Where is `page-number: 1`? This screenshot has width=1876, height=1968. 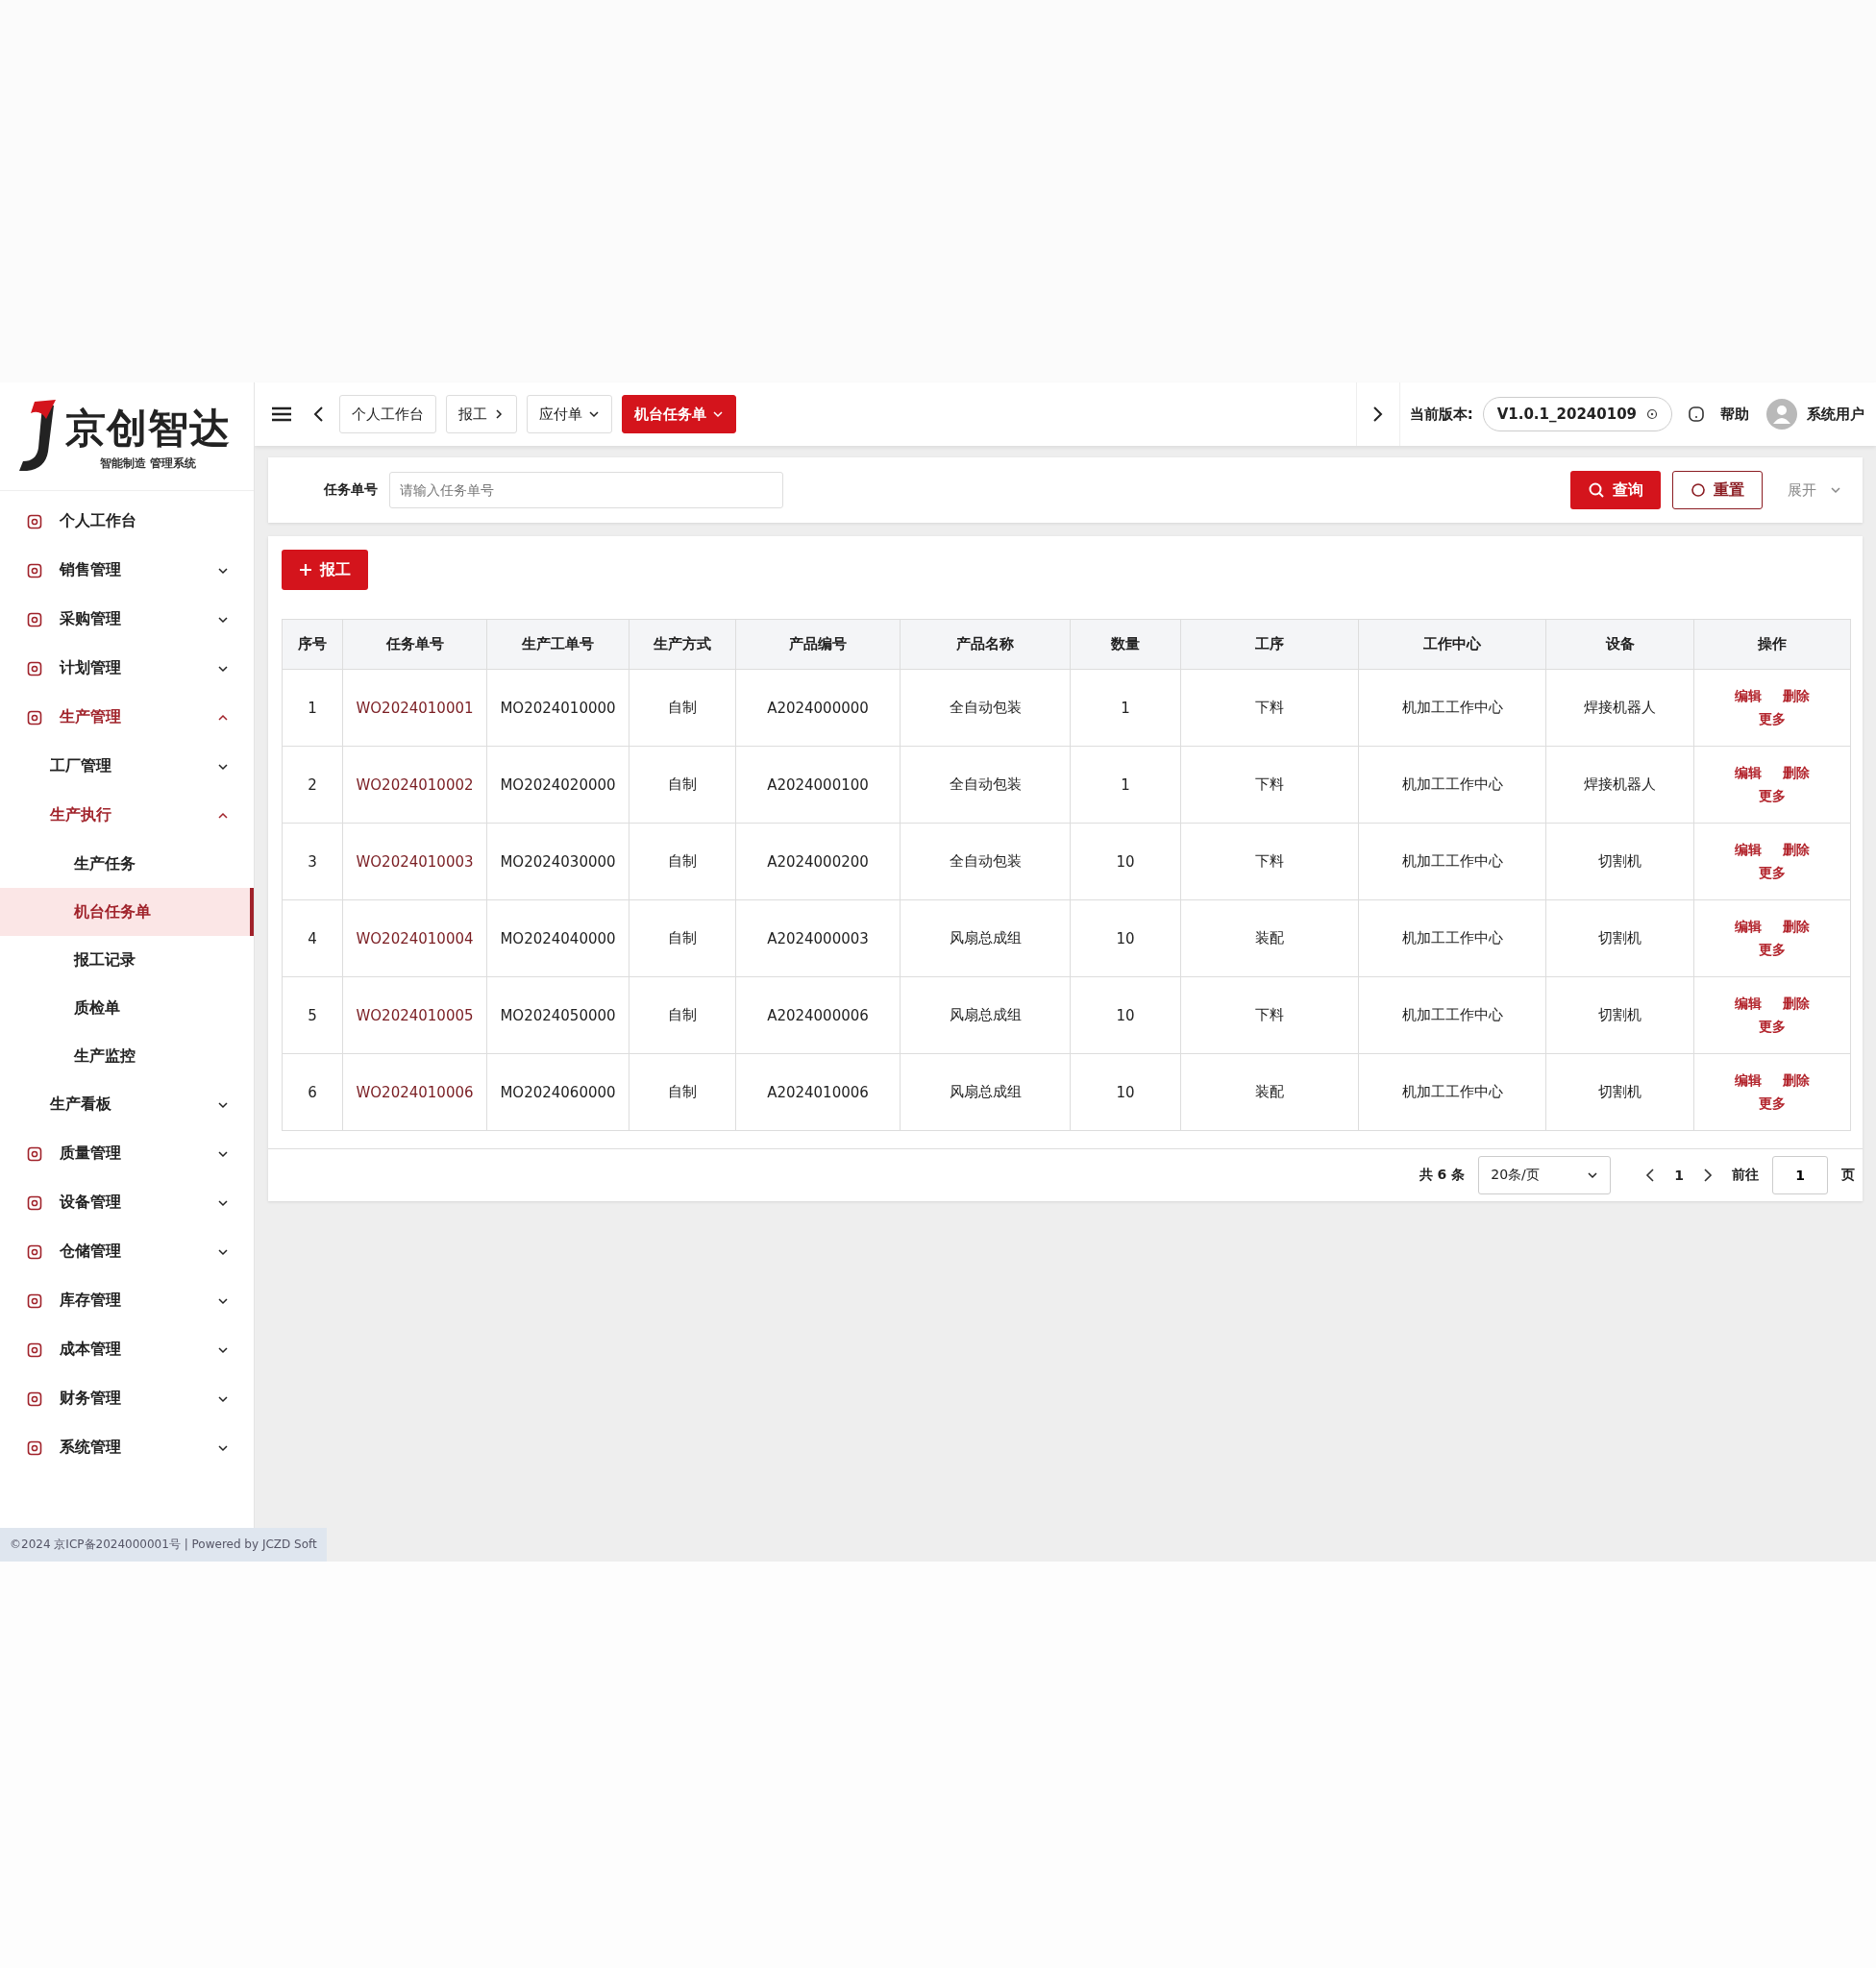 page-number: 1 is located at coordinates (1679, 1176).